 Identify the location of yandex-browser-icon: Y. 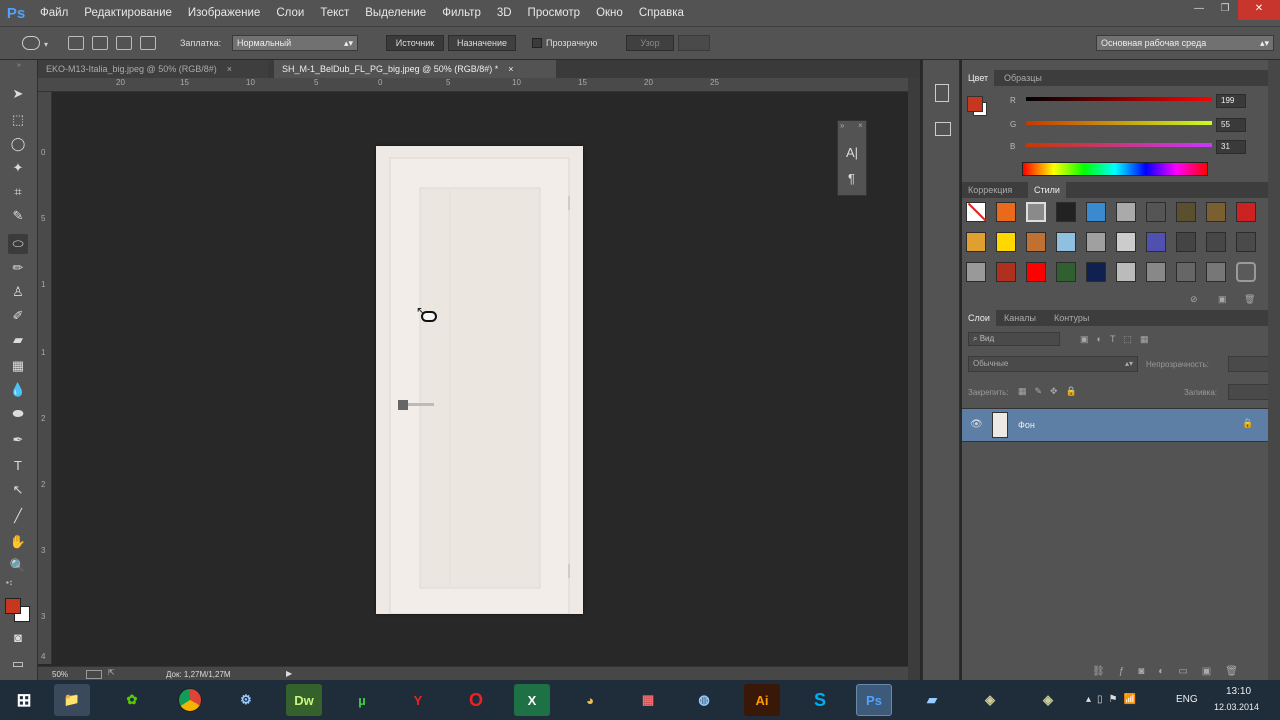
(418, 700).